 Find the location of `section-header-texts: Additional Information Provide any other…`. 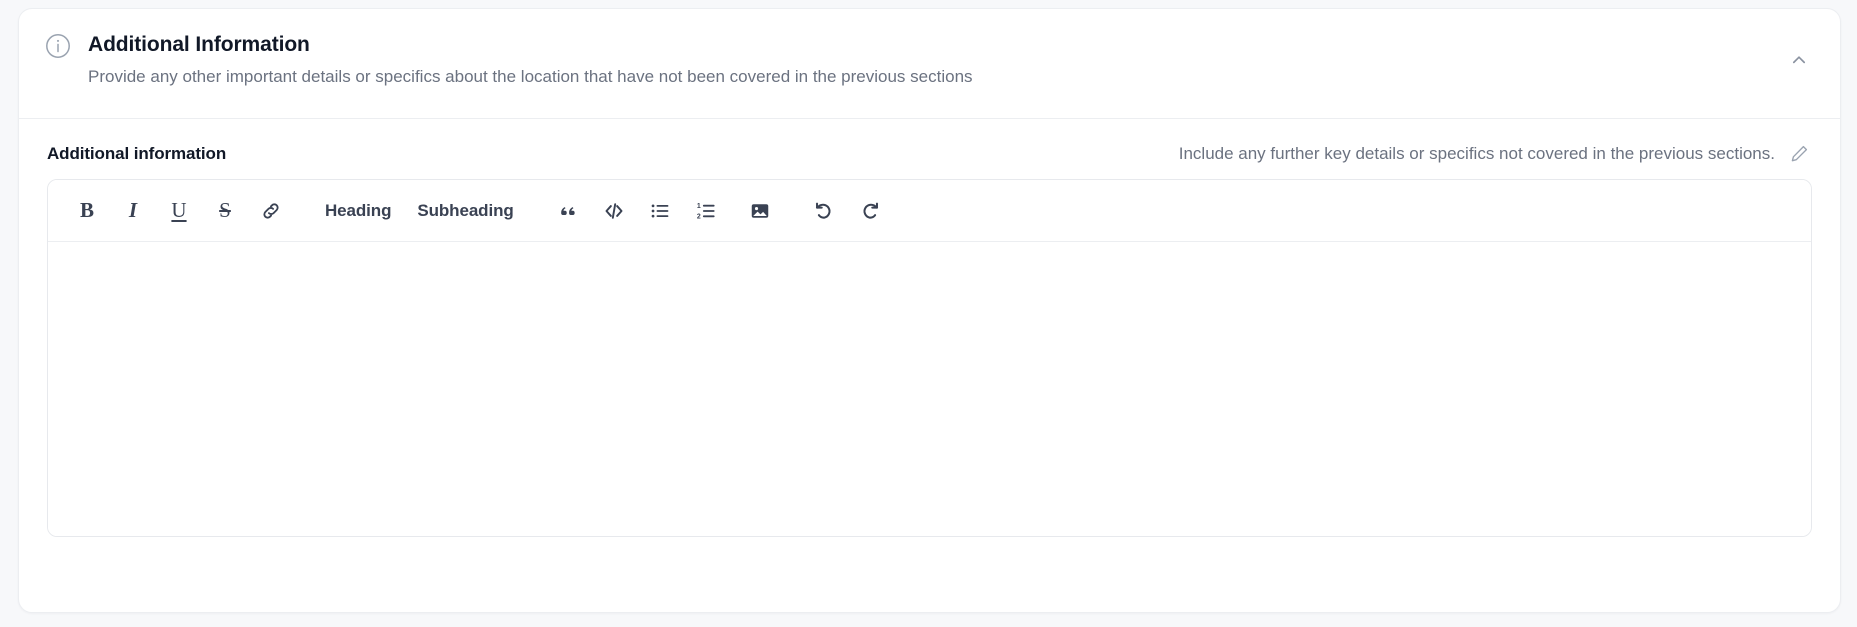

section-header-texts: Additional Information Provide any other… is located at coordinates (951, 59).